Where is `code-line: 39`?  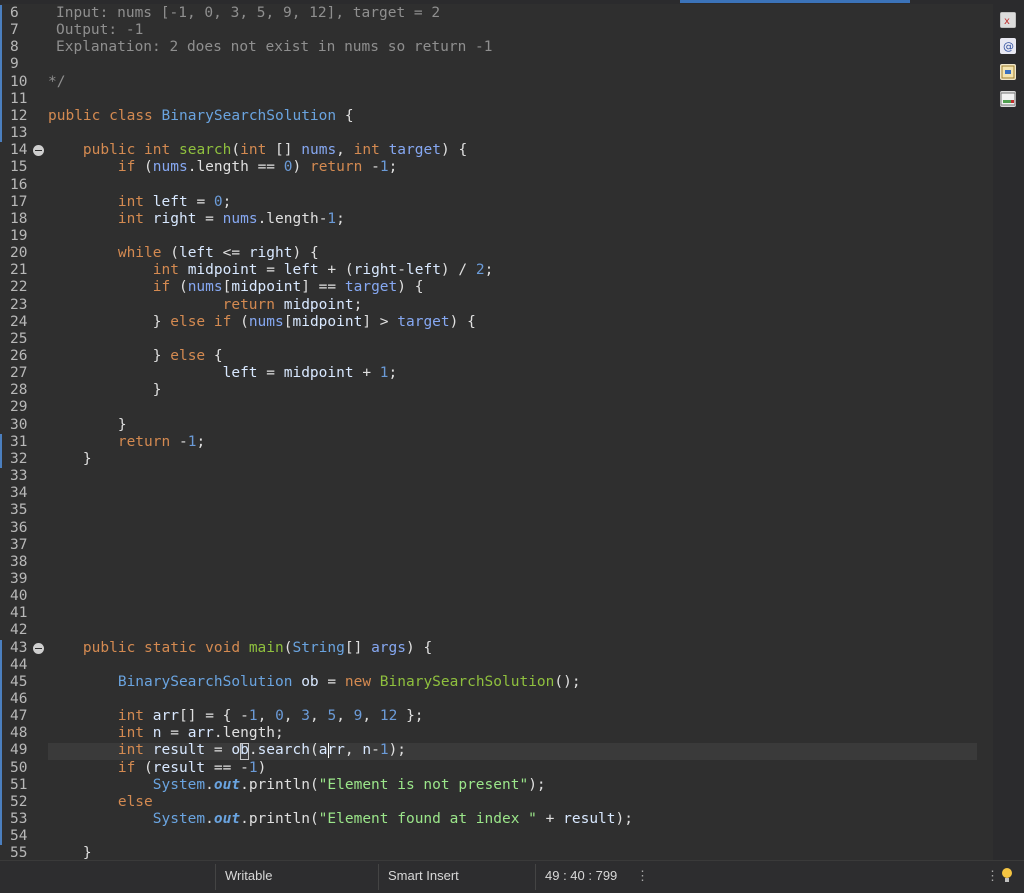
code-line: 39 is located at coordinates (496, 579).